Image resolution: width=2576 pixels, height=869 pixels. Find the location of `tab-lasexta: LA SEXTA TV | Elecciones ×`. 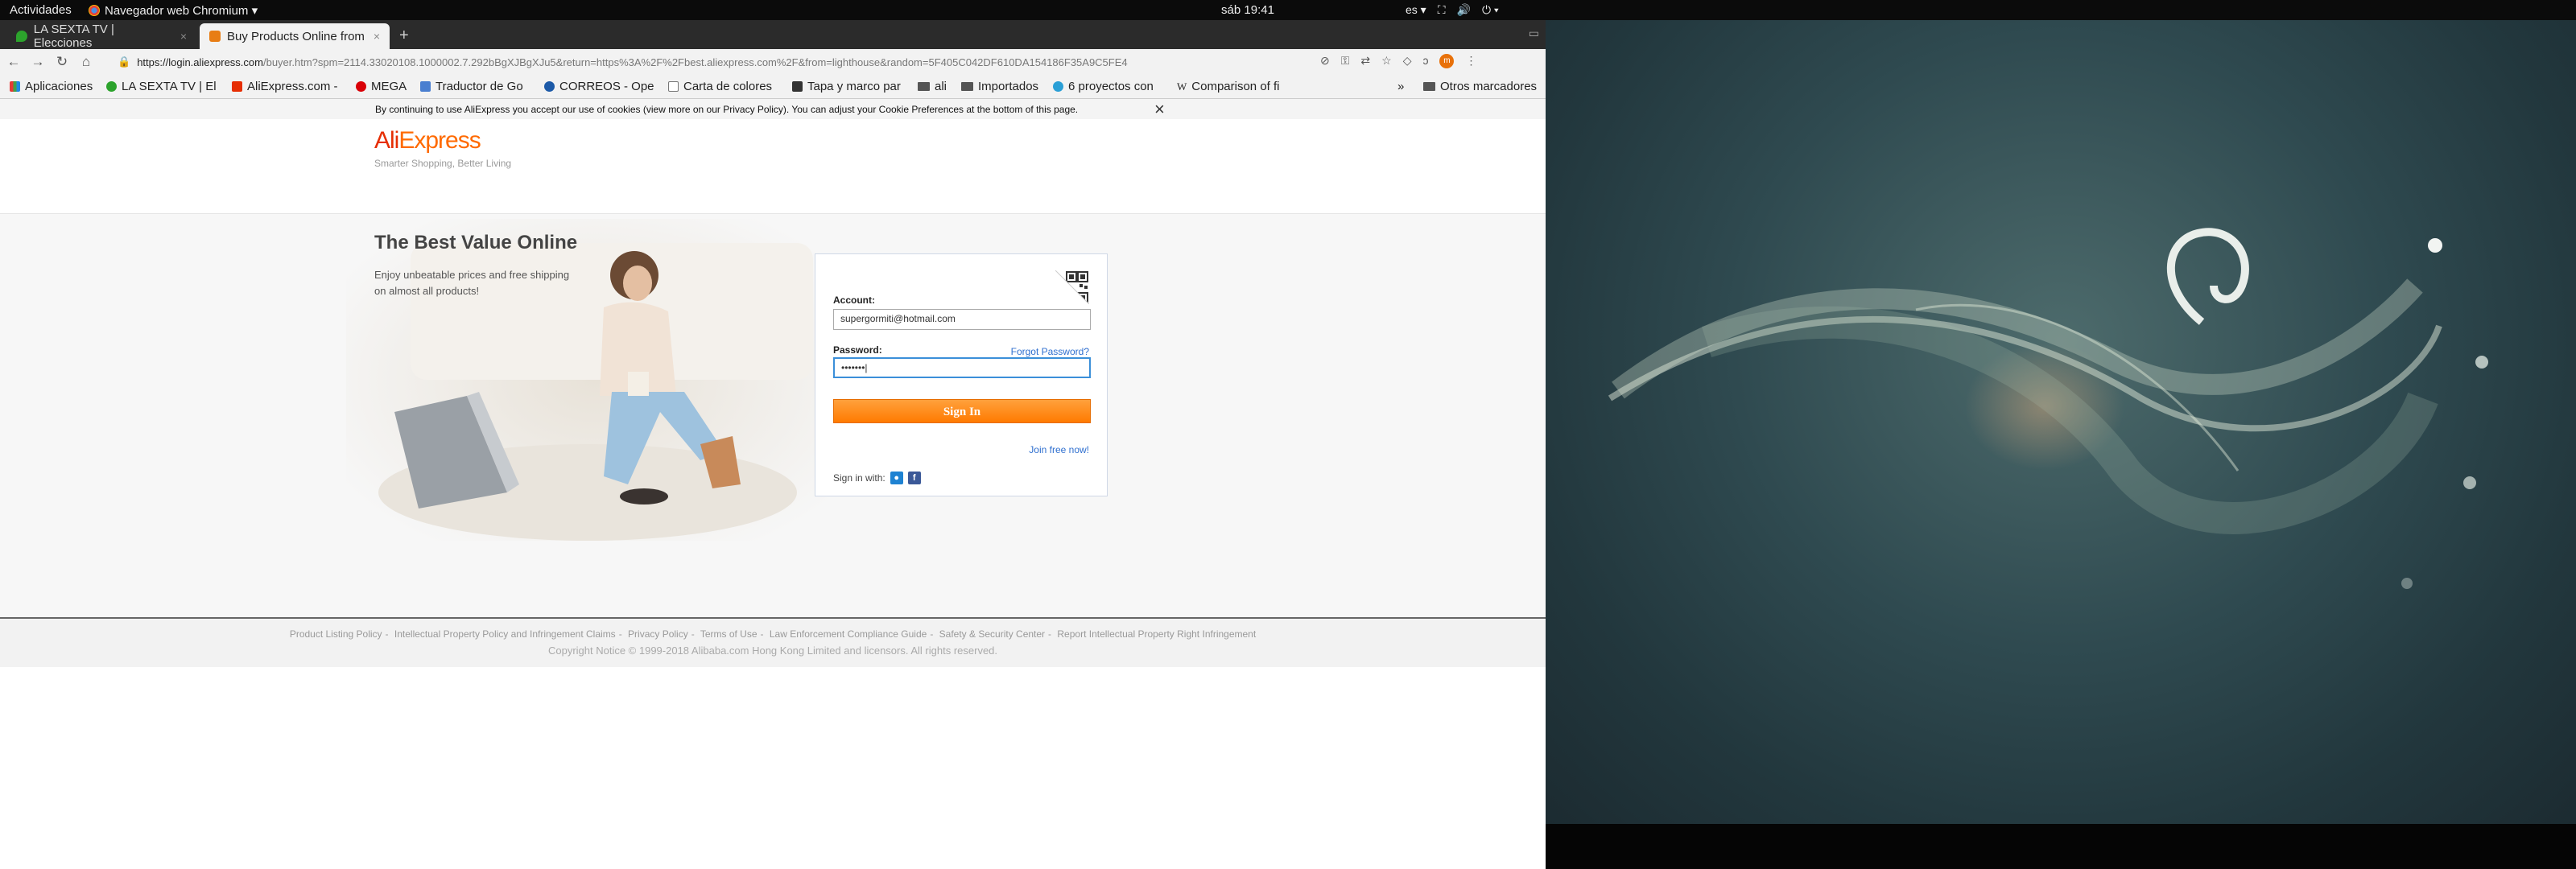

tab-lasexta: LA SEXTA TV | Elecciones × is located at coordinates (101, 36).